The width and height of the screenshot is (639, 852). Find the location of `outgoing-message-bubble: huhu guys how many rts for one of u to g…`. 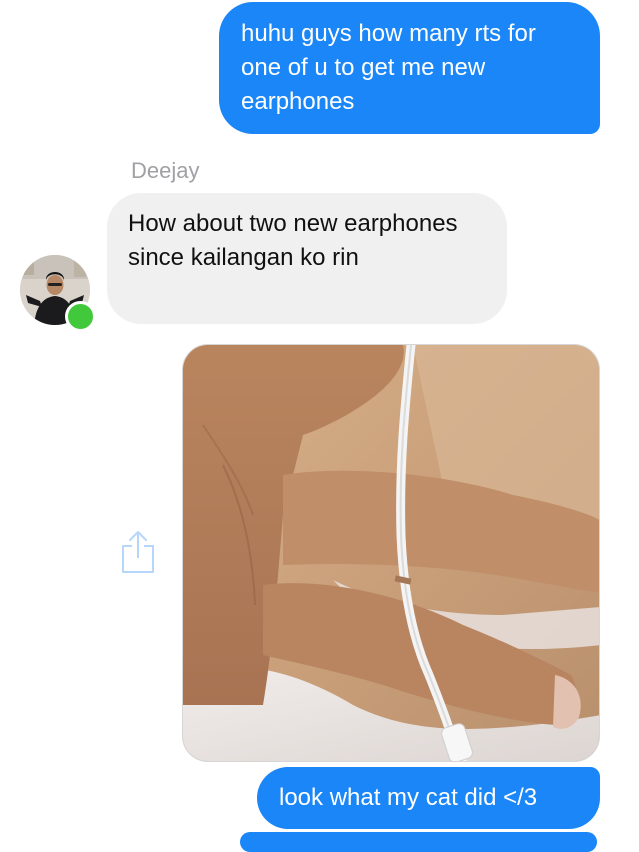

outgoing-message-bubble: huhu guys how many rts for one of u to g… is located at coordinates (409, 68).